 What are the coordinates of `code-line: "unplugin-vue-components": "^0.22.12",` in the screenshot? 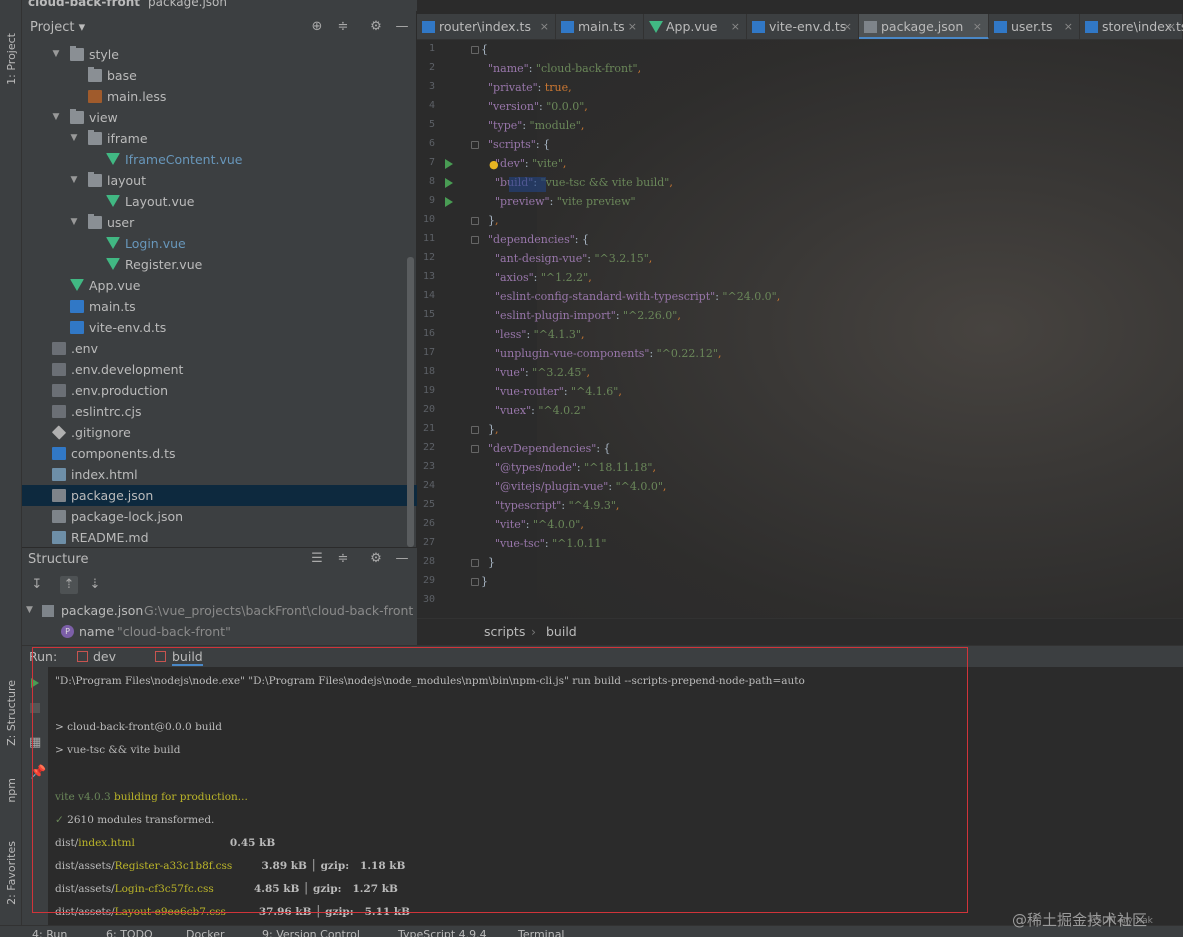 It's located at (601, 353).